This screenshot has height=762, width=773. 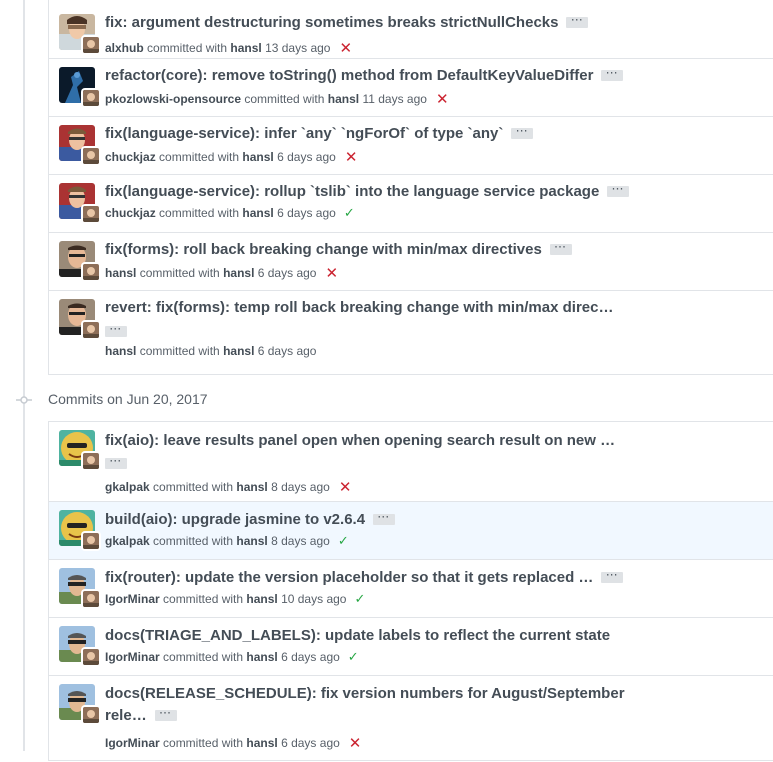 What do you see at coordinates (128, 399) in the screenshot?
I see `commit-date-heading: Commits on Jun 20, 2017` at bounding box center [128, 399].